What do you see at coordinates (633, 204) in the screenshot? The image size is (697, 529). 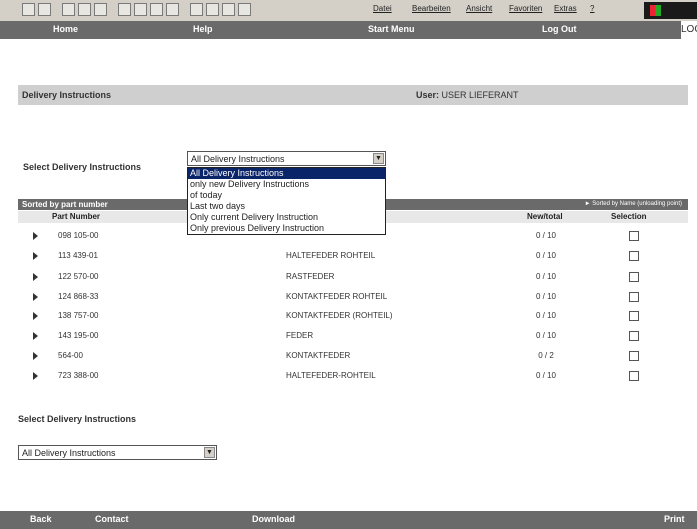 I see `sort-by-name-link: ► Sorted by Name (unloading point)` at bounding box center [633, 204].